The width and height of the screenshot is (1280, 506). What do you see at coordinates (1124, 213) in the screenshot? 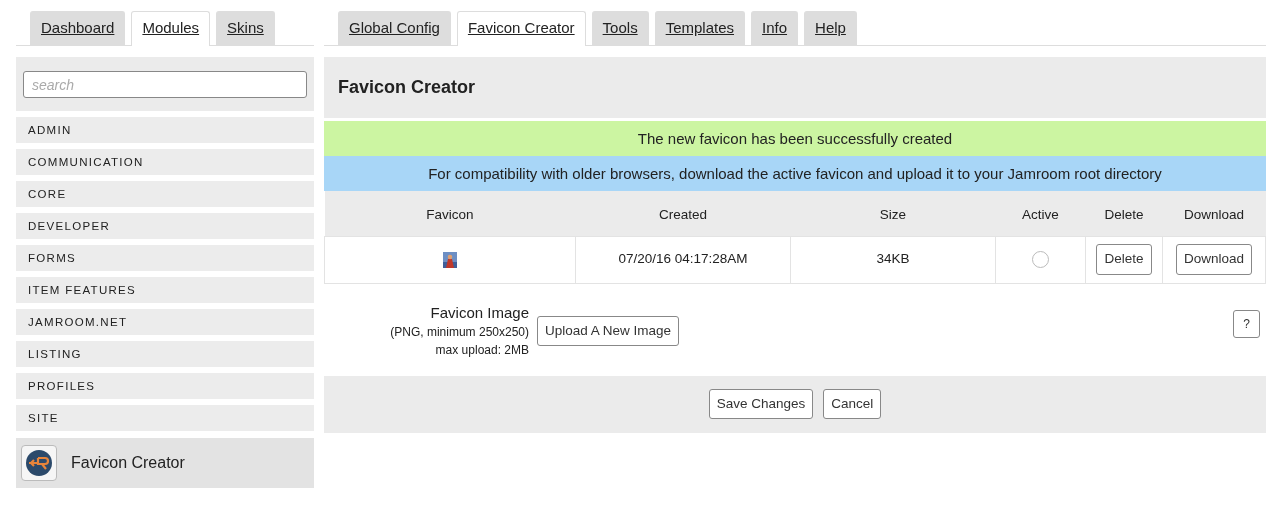
I see `column-header: Delete` at bounding box center [1124, 213].